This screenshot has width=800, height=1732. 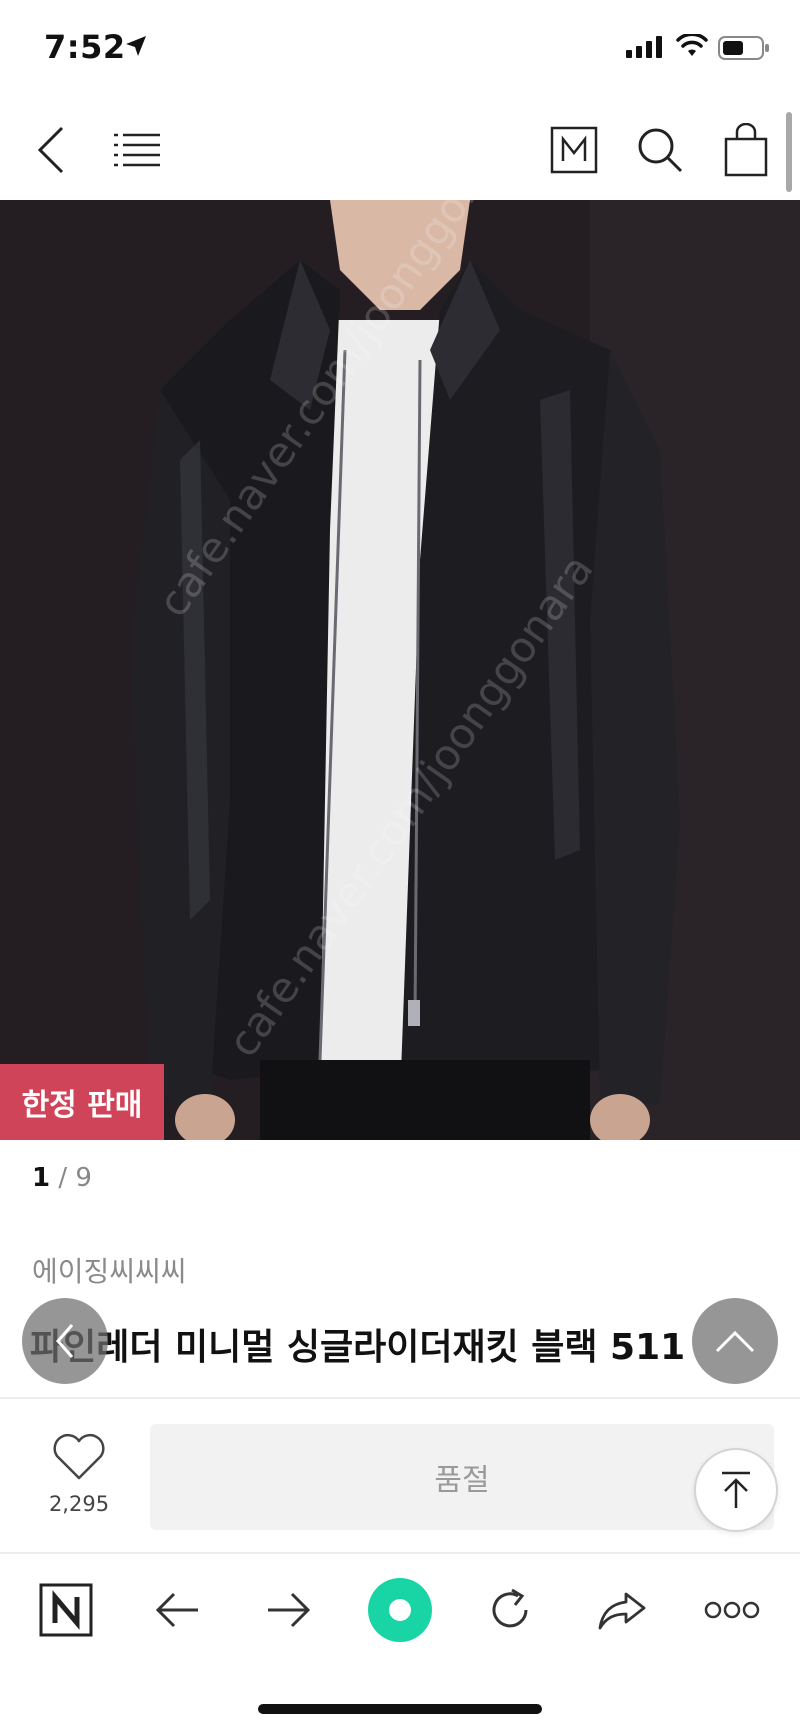 I want to click on arrow-left-icon, so click(x=176, y=1610).